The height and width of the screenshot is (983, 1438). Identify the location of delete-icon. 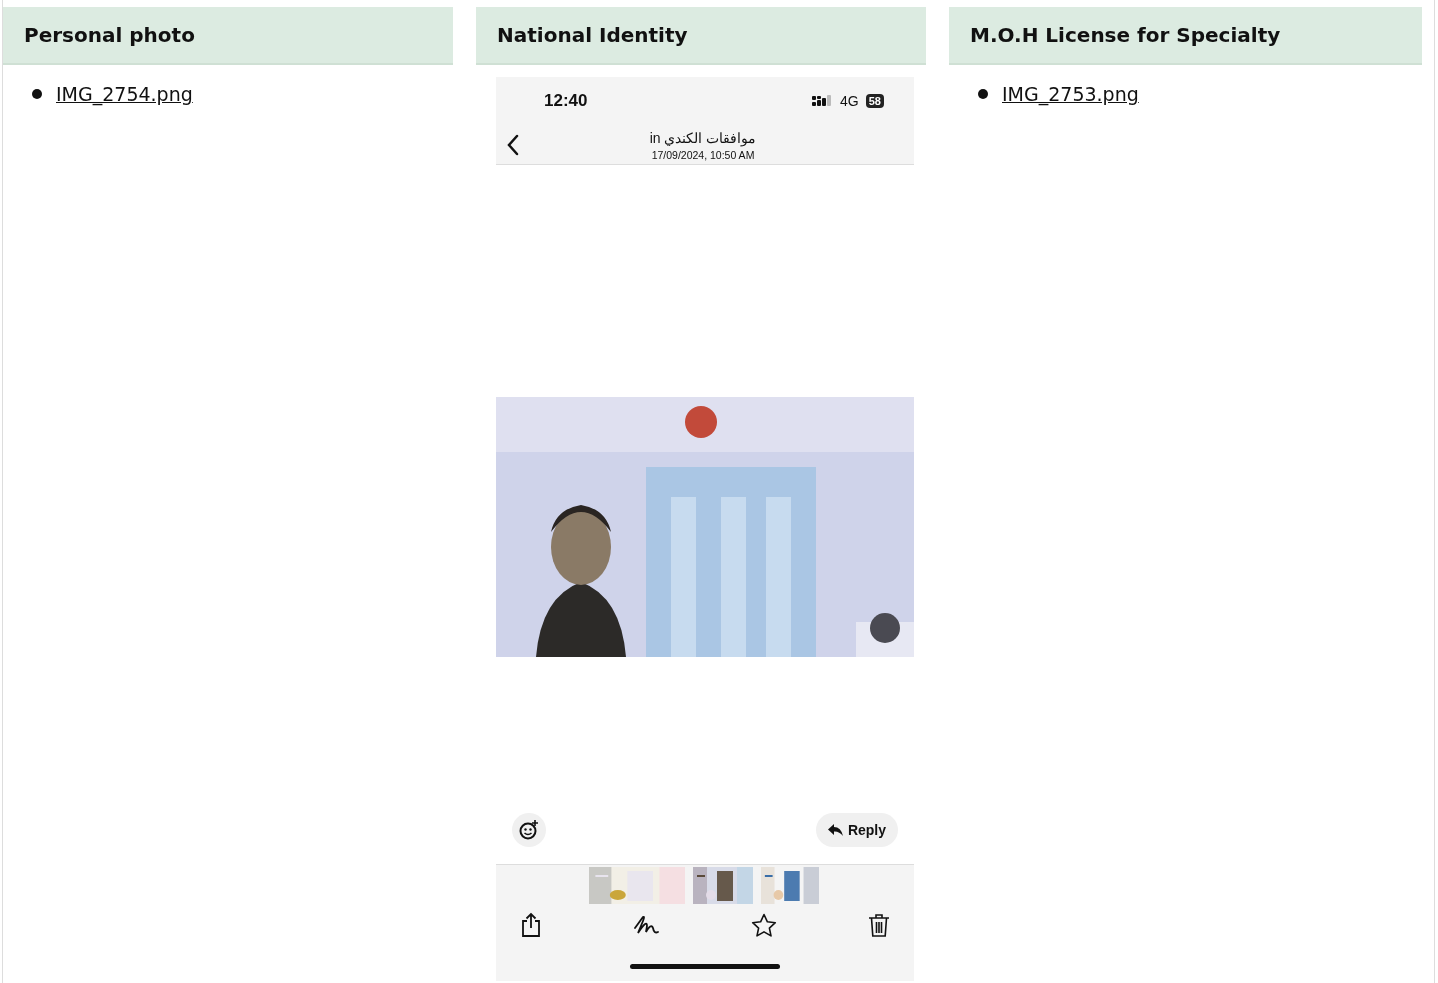
(879, 925).